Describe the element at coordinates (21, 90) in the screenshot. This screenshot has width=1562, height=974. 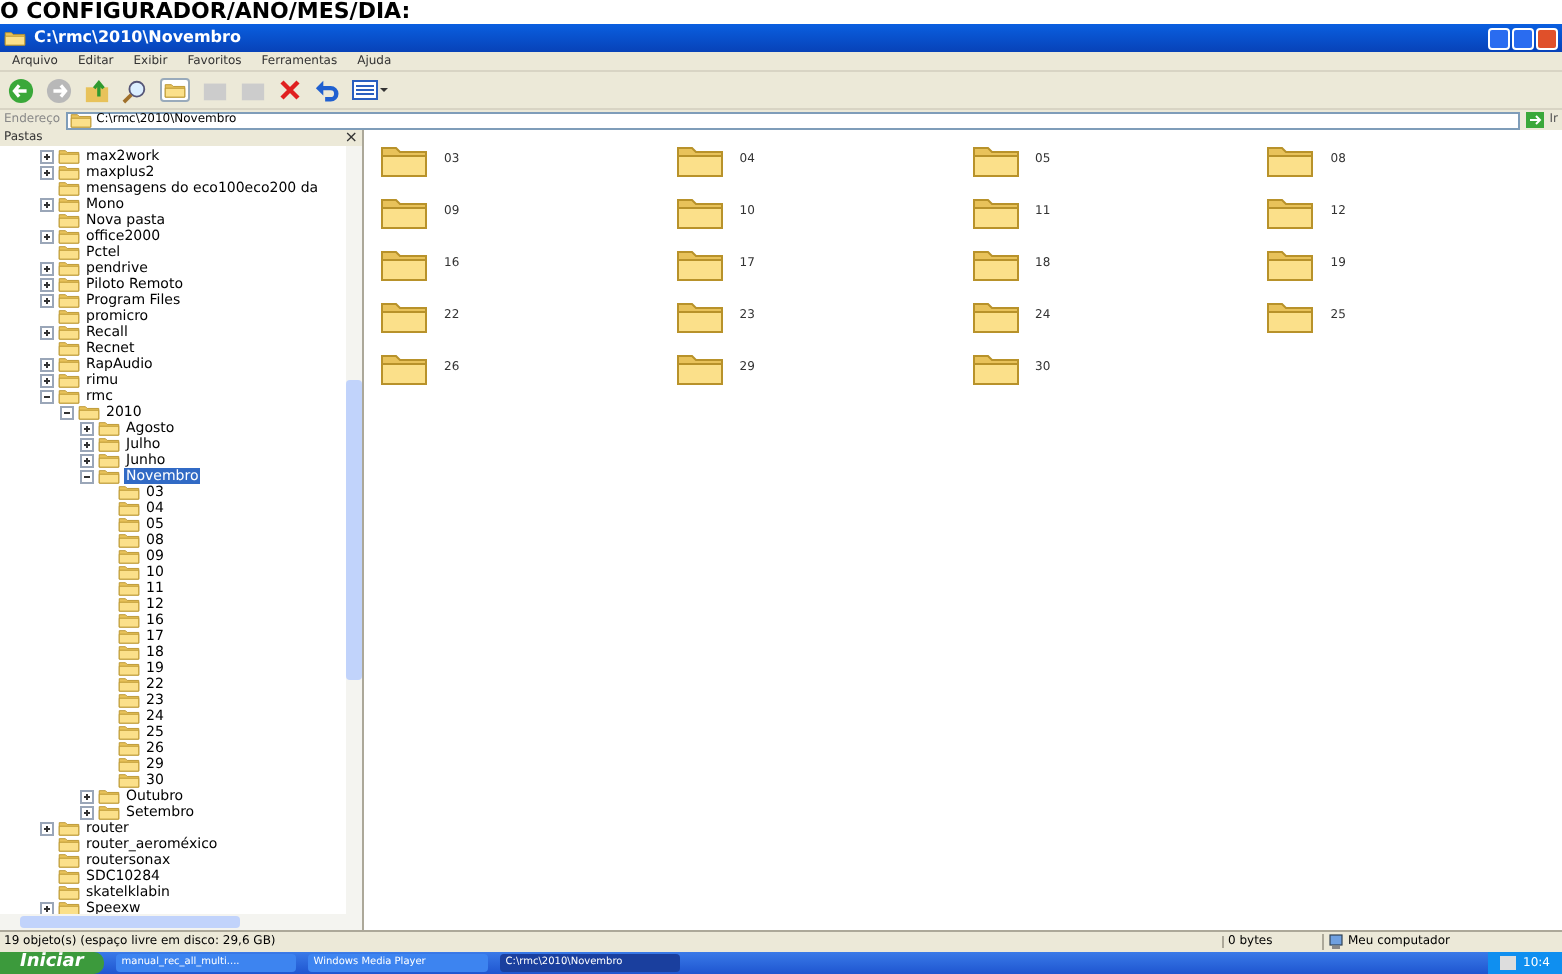
I see `back-arrow-icon` at that location.